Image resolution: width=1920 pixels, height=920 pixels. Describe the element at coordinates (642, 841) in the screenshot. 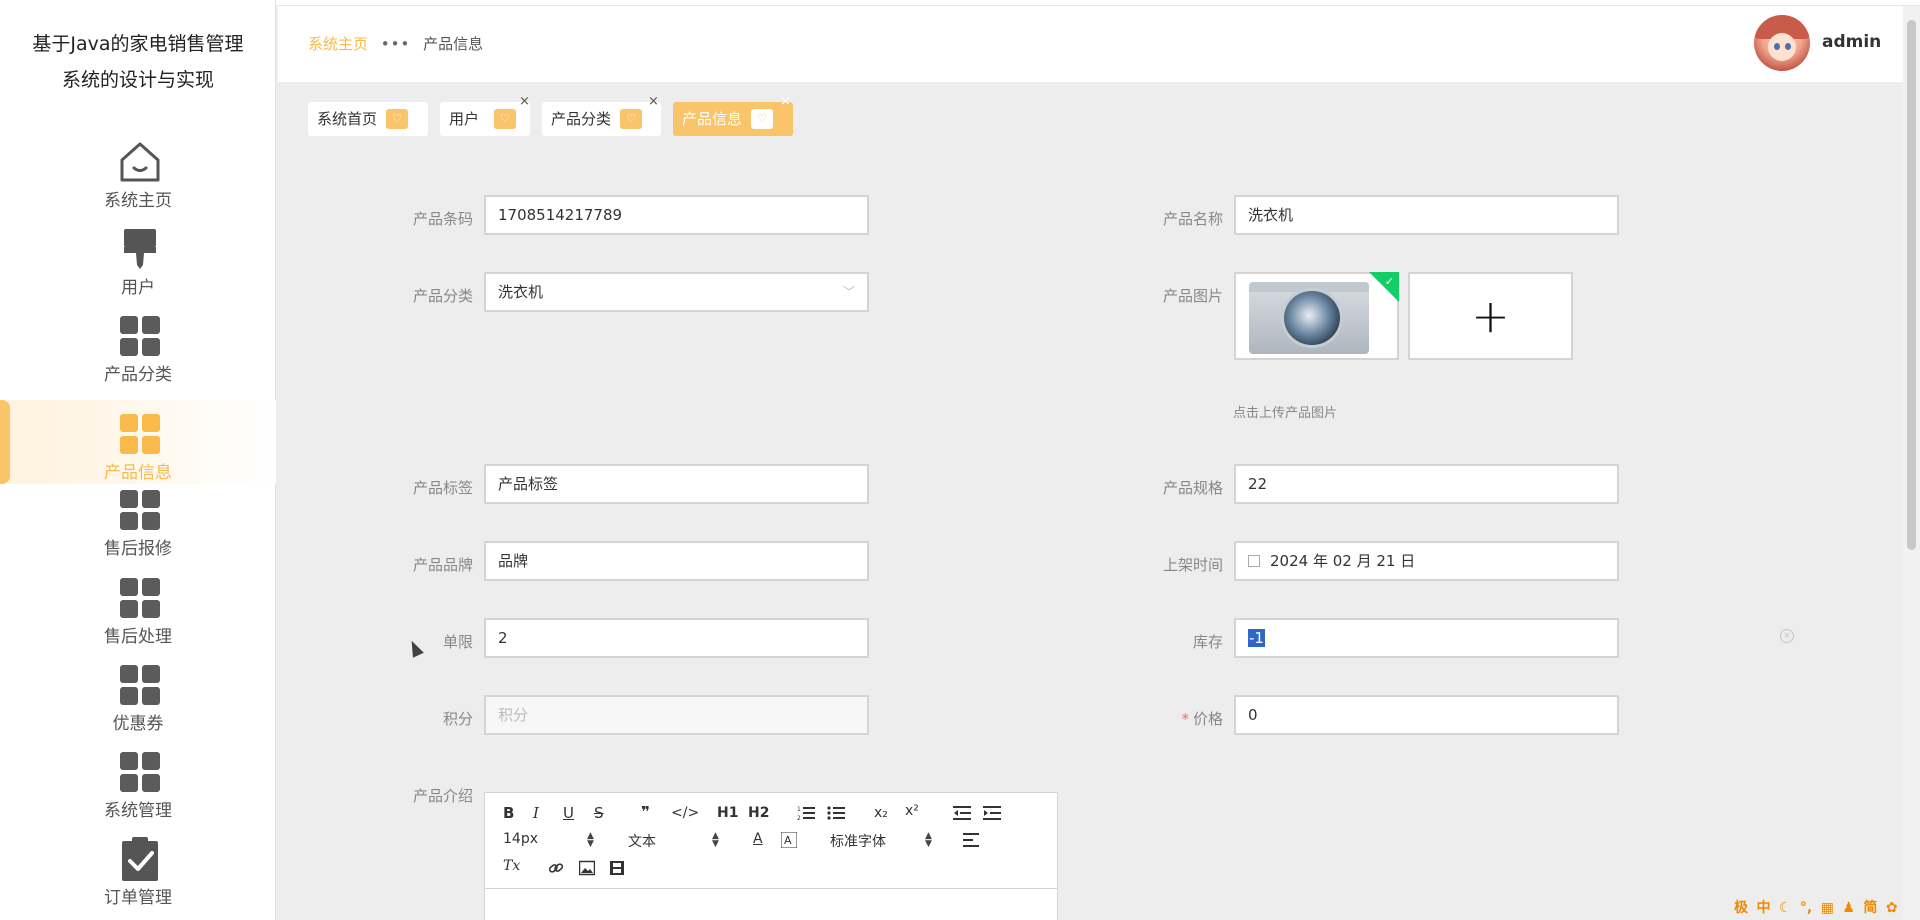

I see `block-type-select: 文本` at that location.